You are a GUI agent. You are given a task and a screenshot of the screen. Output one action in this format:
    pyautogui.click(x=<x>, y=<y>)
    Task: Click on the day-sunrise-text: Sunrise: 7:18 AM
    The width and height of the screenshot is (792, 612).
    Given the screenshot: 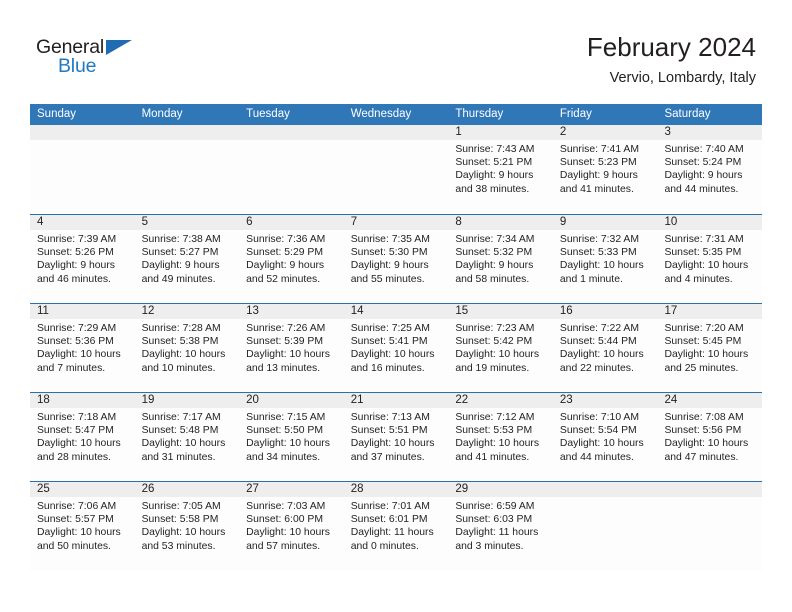 What is the action you would take?
    pyautogui.click(x=77, y=417)
    